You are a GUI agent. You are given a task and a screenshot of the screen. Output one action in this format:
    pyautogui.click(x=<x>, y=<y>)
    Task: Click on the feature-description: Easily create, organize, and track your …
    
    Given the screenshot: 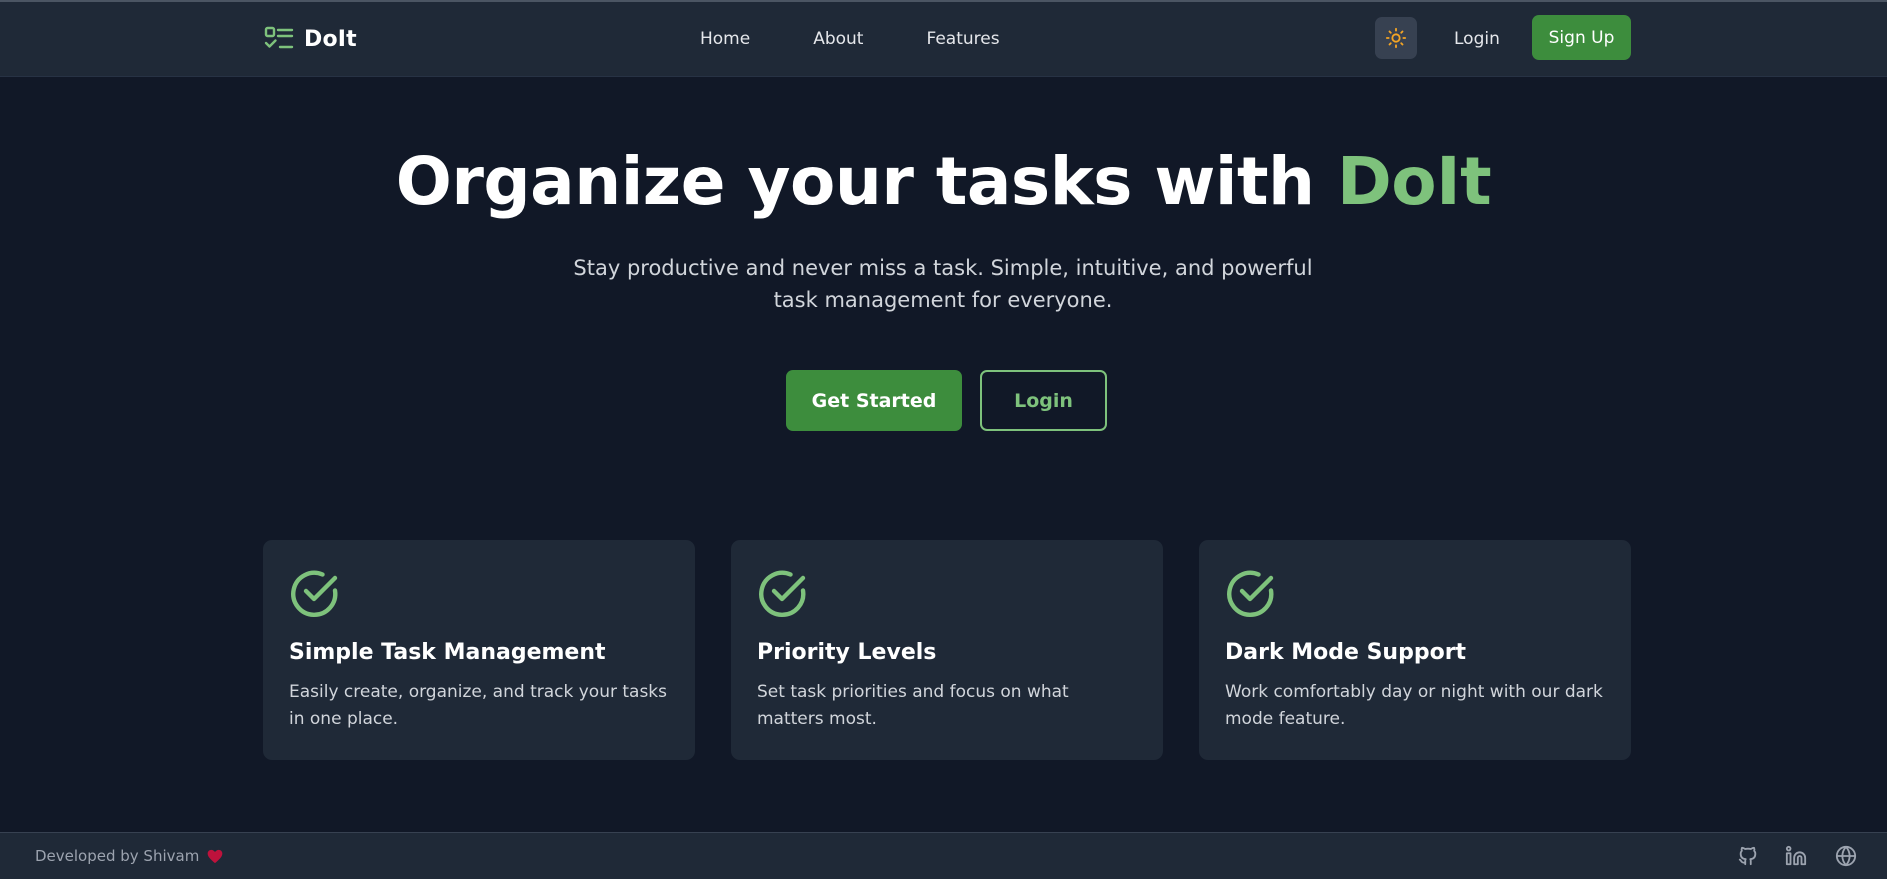 What is the action you would take?
    pyautogui.click(x=478, y=705)
    